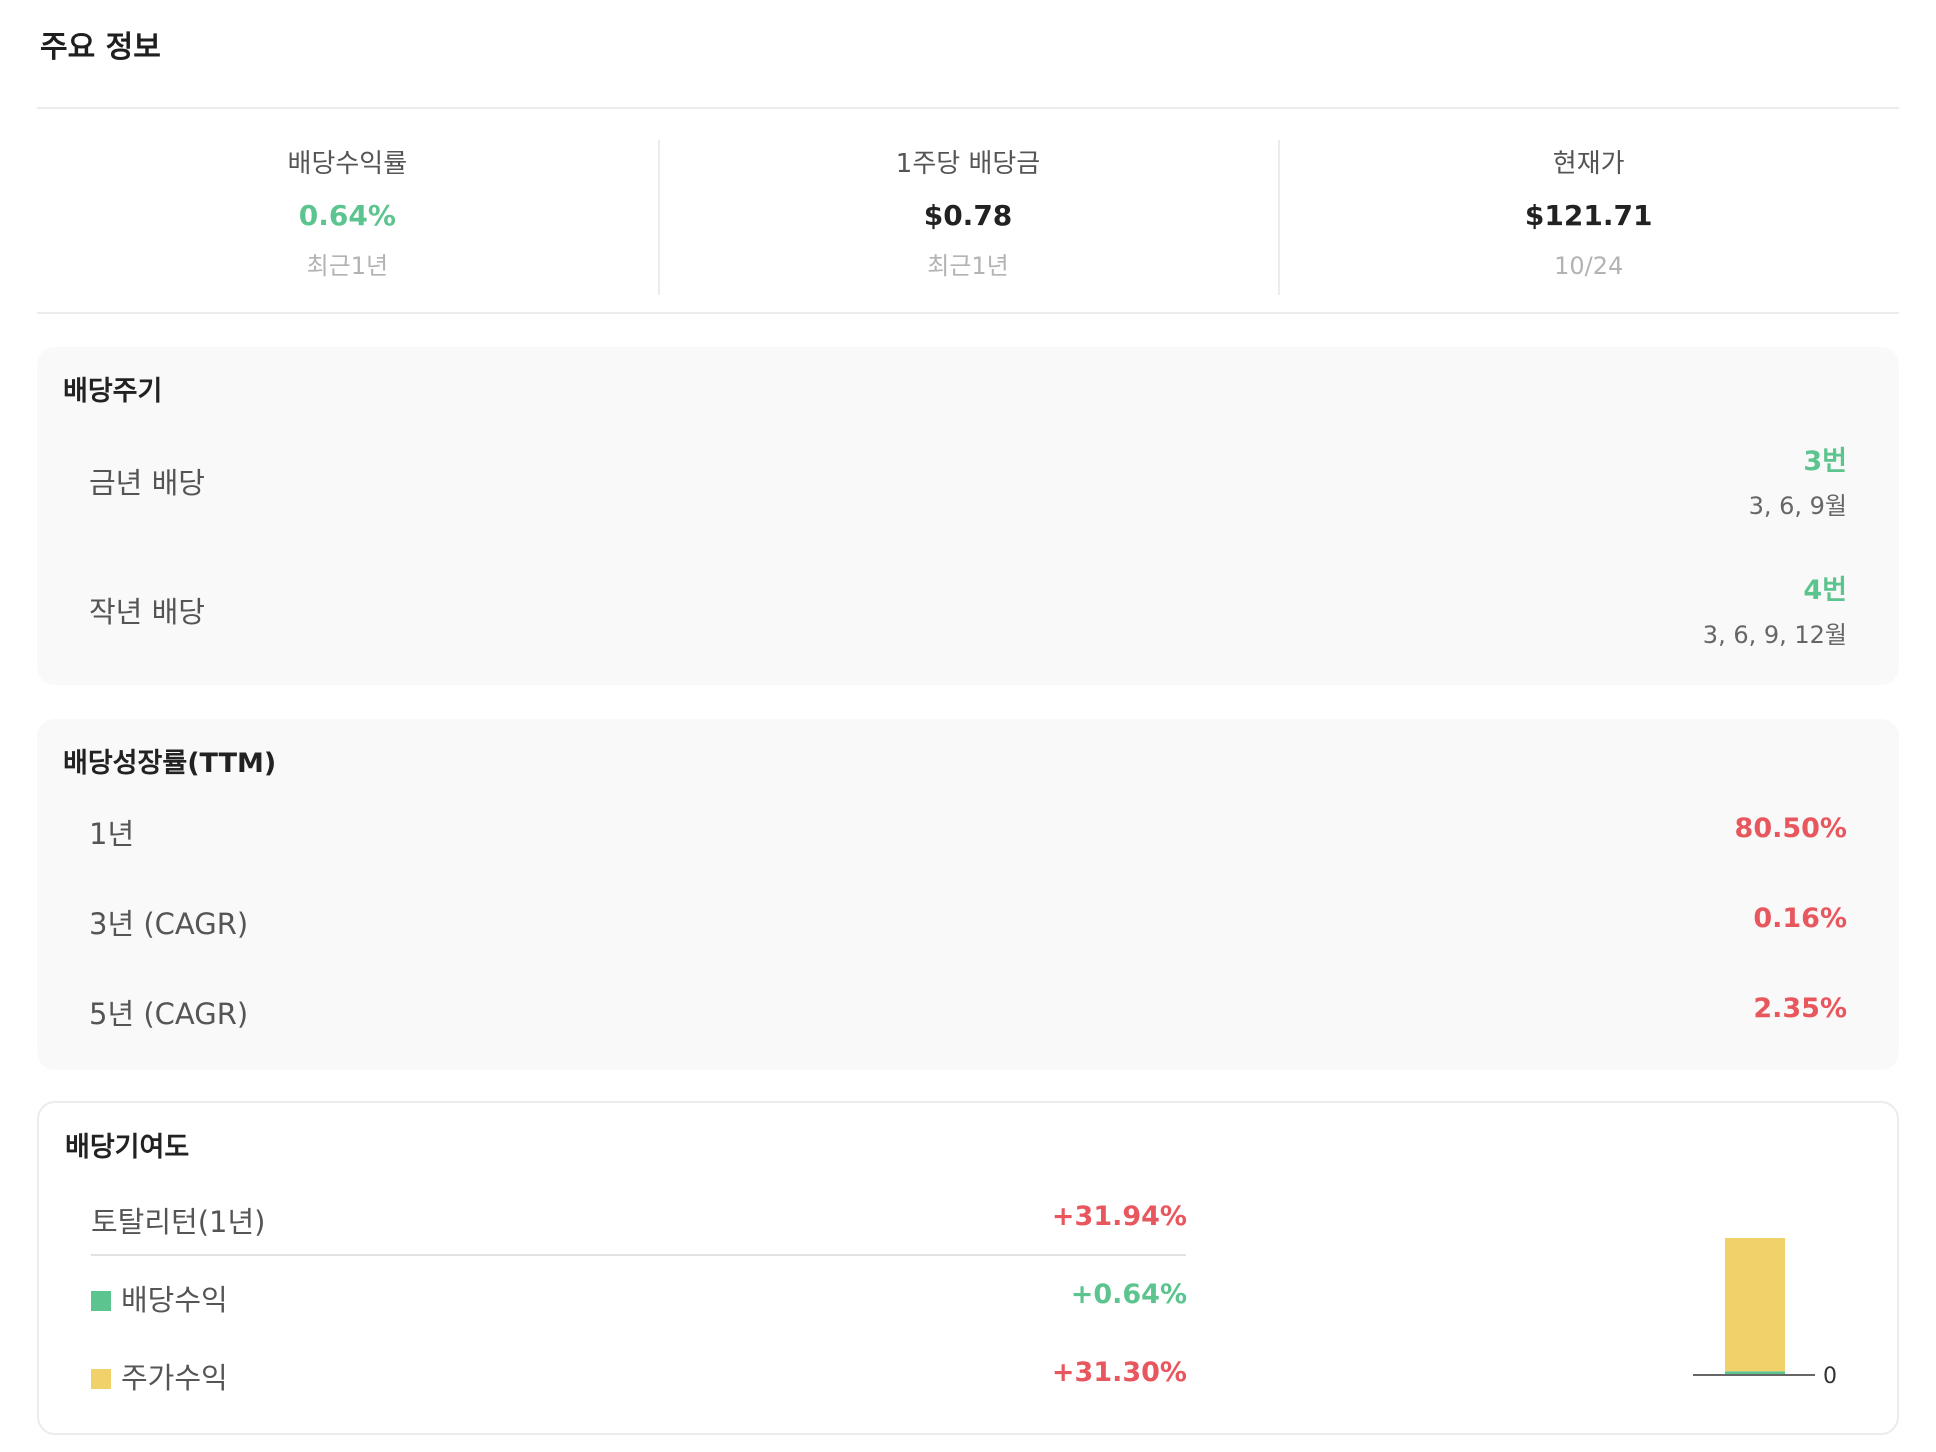 The image size is (1936, 1452). What do you see at coordinates (1775, 609) in the screenshot?
I see `cycle-row-value: 4번 3, 6, 9, 12월` at bounding box center [1775, 609].